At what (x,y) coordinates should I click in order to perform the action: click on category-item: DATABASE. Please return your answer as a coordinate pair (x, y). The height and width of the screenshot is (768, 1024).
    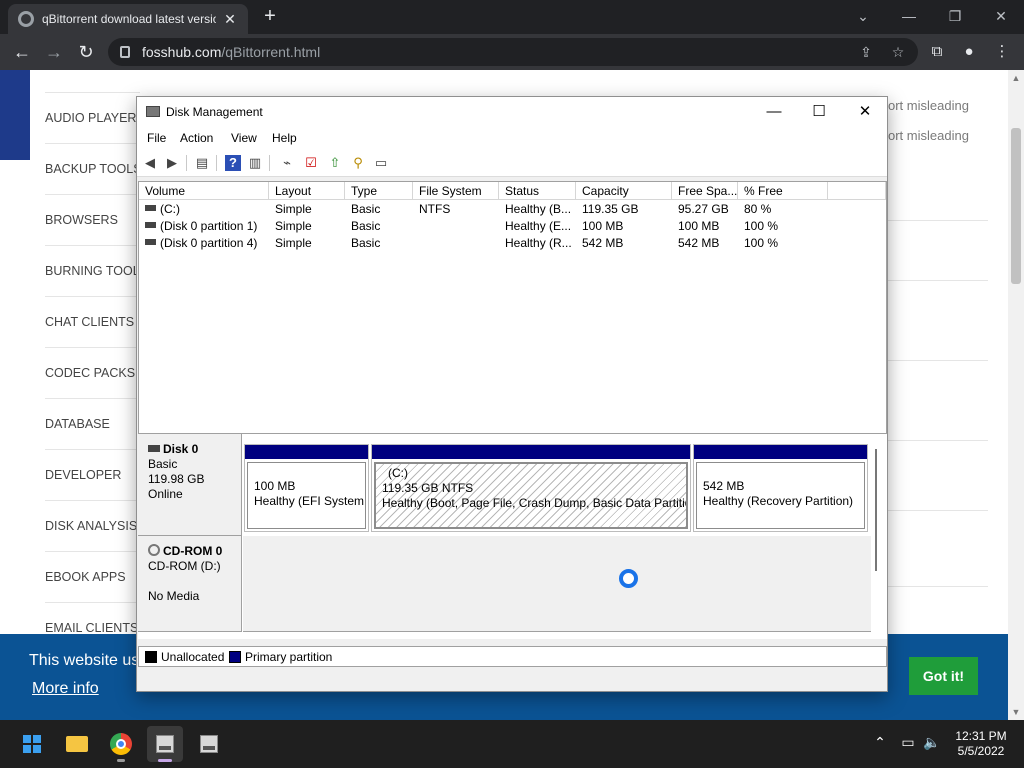
    Looking at the image, I should click on (92, 423).